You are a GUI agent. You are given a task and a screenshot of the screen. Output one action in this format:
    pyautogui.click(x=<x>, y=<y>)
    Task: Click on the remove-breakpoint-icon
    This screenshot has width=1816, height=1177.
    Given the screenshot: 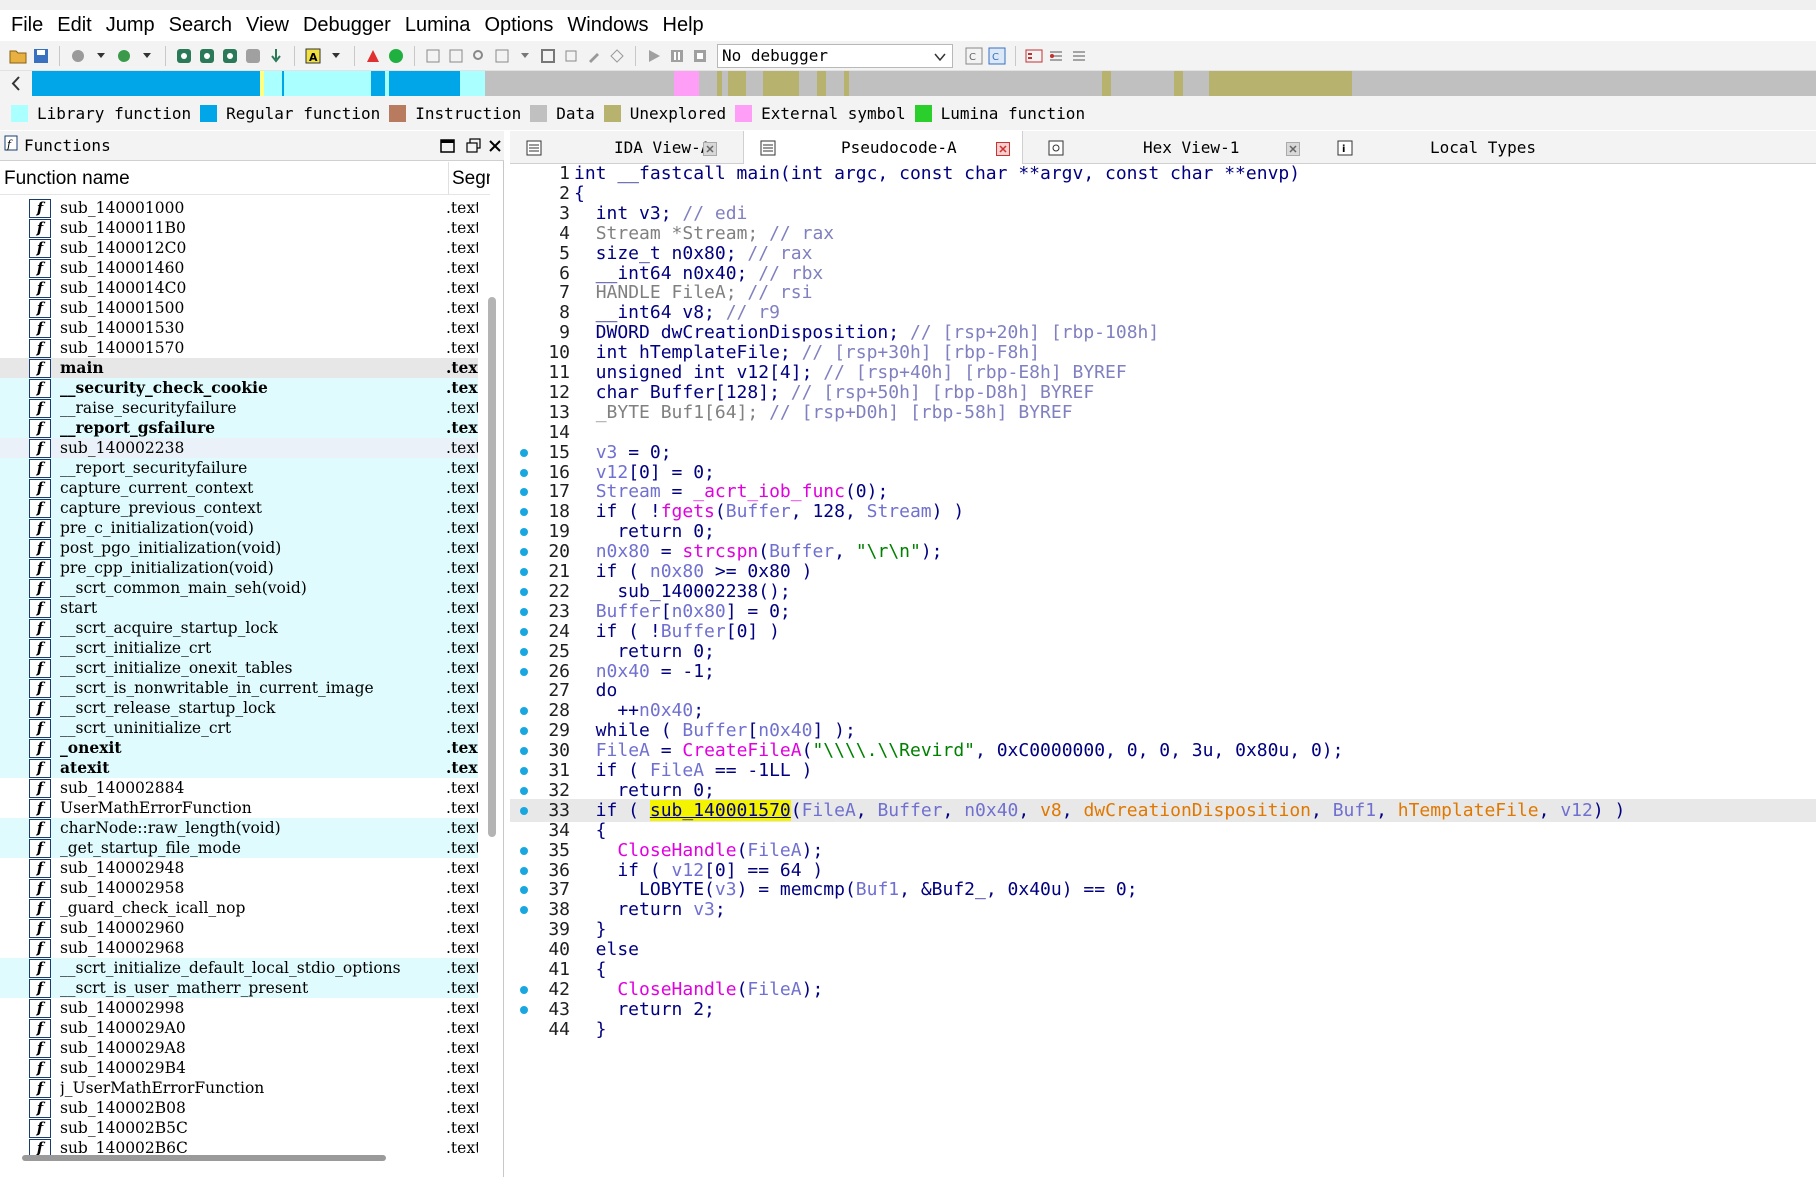 What is the action you would take?
    pyautogui.click(x=1080, y=56)
    